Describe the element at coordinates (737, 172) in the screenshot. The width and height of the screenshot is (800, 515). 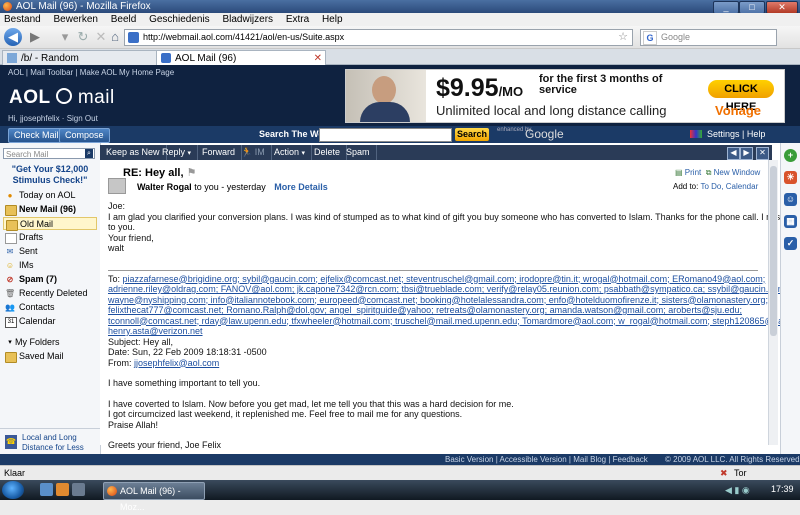
I see `new-window-link: New Window` at that location.